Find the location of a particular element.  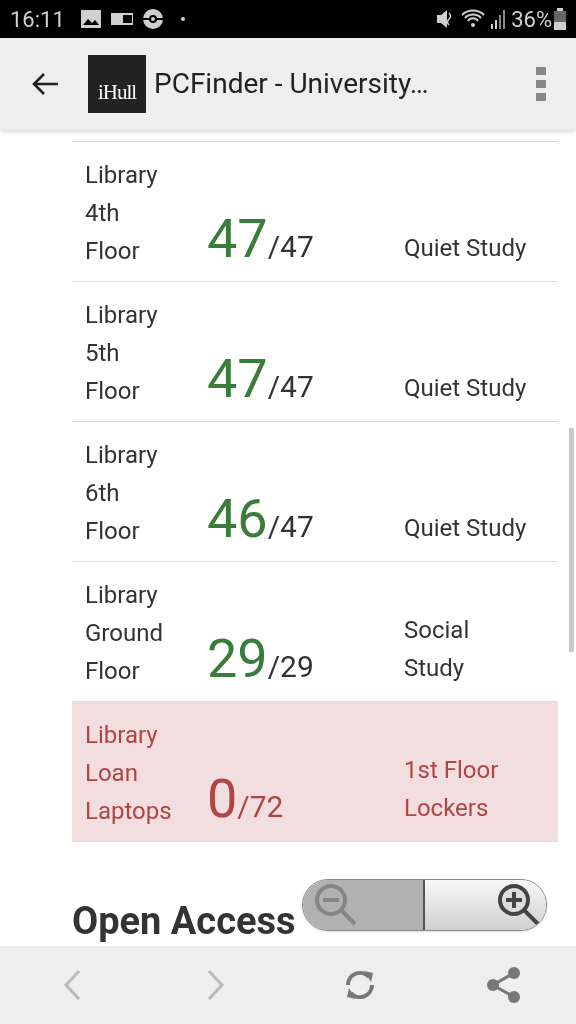

image-icon is located at coordinates (90, 19).